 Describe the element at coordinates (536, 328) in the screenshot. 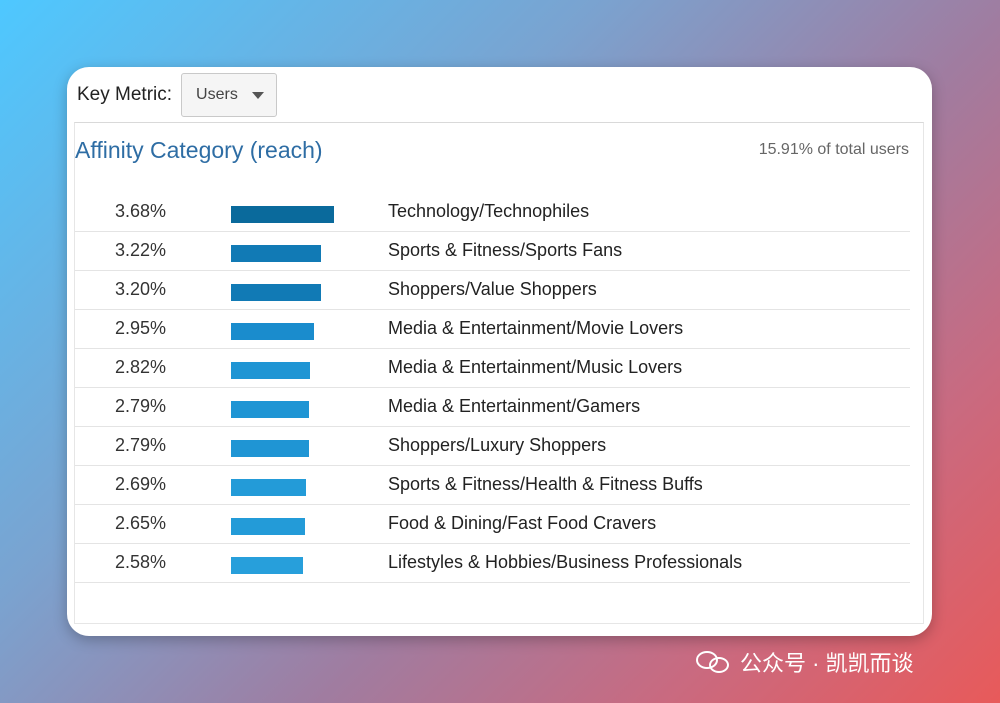

I see `category-label: Media & Entertainment/Movie Lovers` at that location.